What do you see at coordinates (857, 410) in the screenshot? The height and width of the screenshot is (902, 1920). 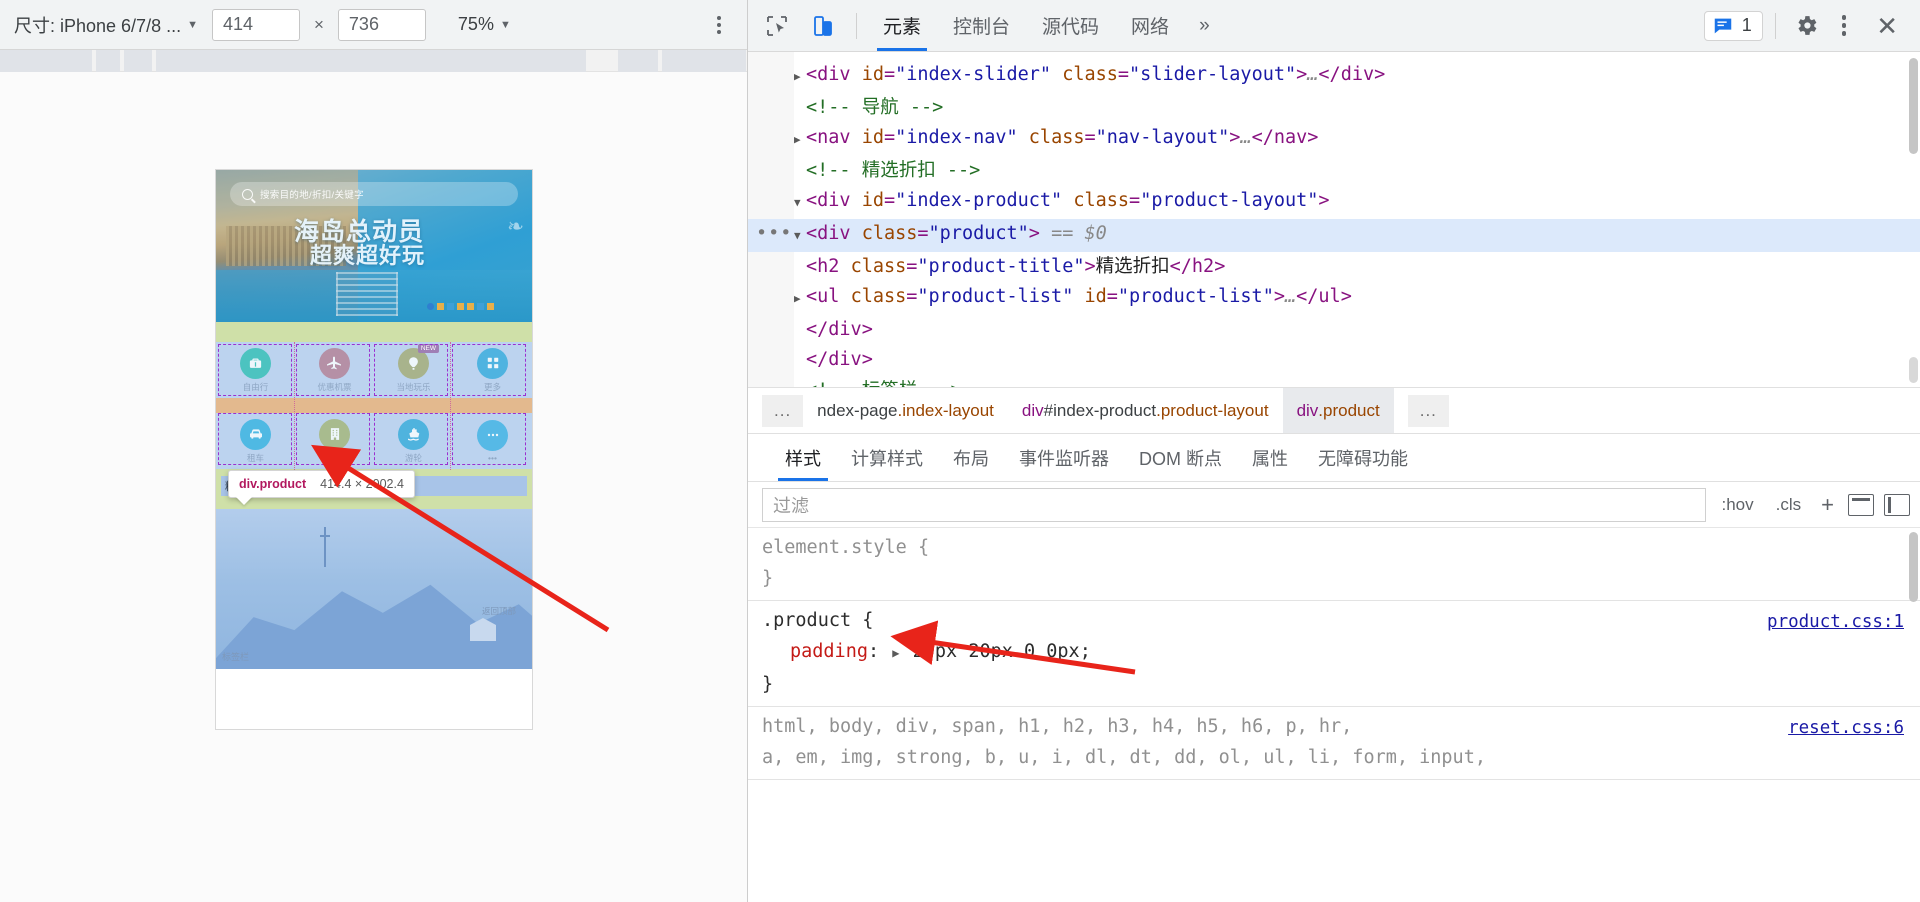 I see `breadcrumb-id: ndex-page` at bounding box center [857, 410].